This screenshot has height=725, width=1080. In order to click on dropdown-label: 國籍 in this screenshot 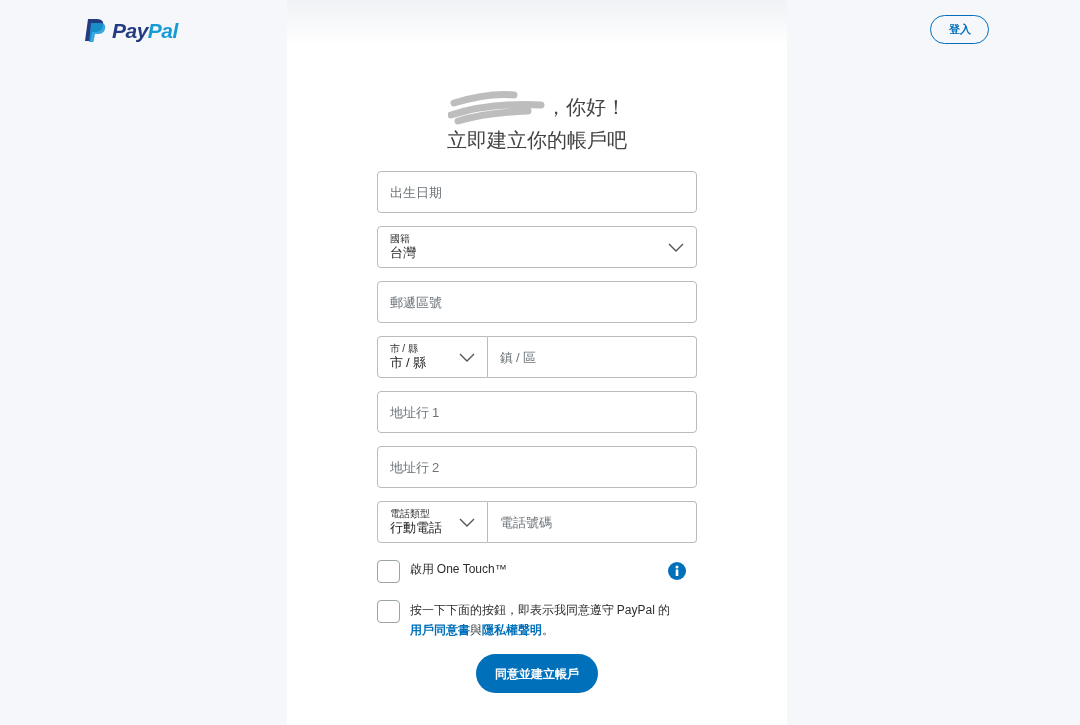, I will do `click(400, 239)`.